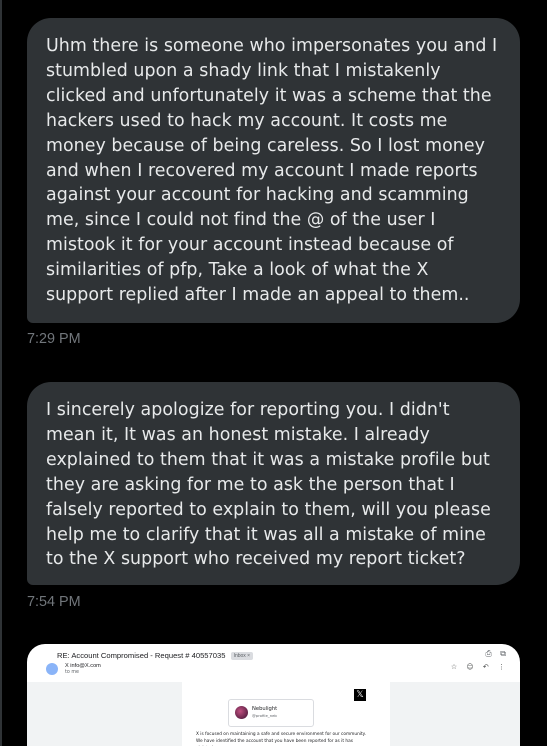  What do you see at coordinates (501, 667) in the screenshot?
I see `more-vertical-icon: ⋮` at bounding box center [501, 667].